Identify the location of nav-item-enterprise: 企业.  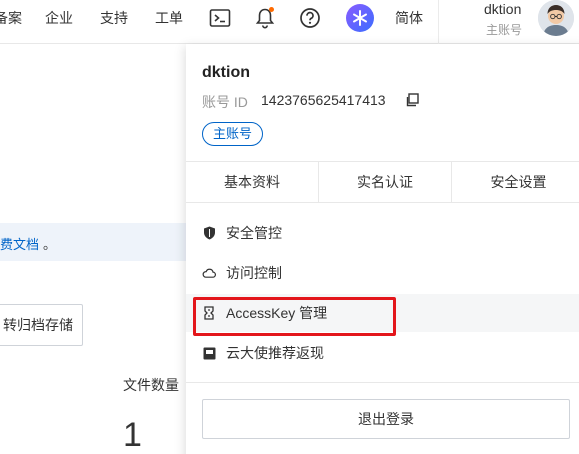
(59, 18).